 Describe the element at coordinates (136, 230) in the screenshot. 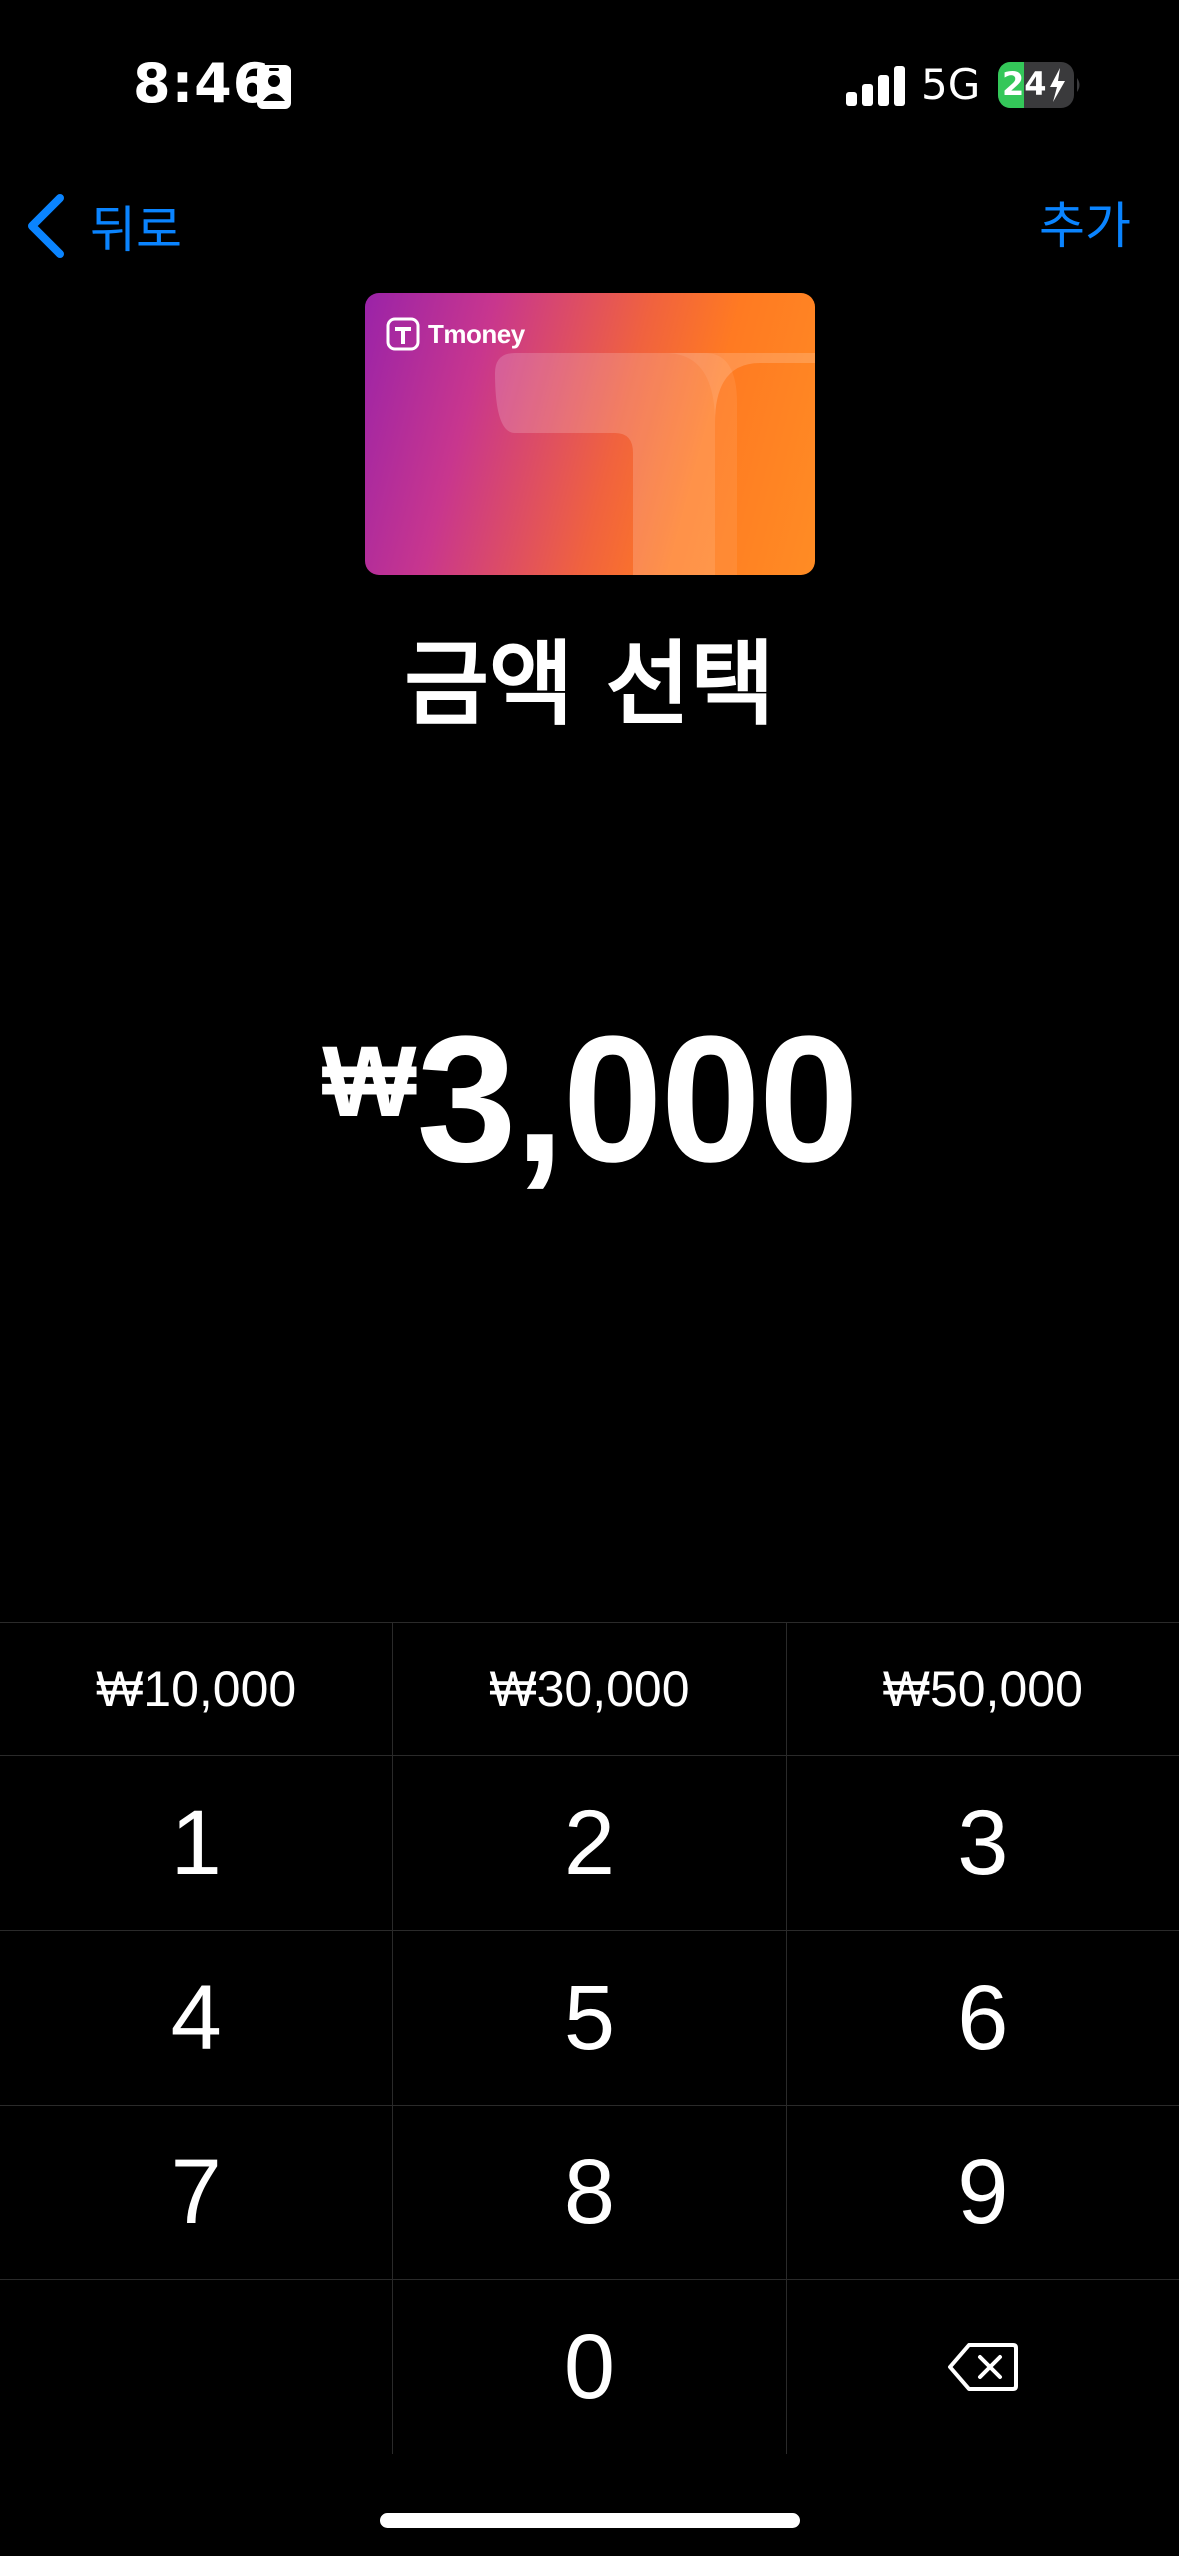

I see `back-label: 뒤로` at that location.